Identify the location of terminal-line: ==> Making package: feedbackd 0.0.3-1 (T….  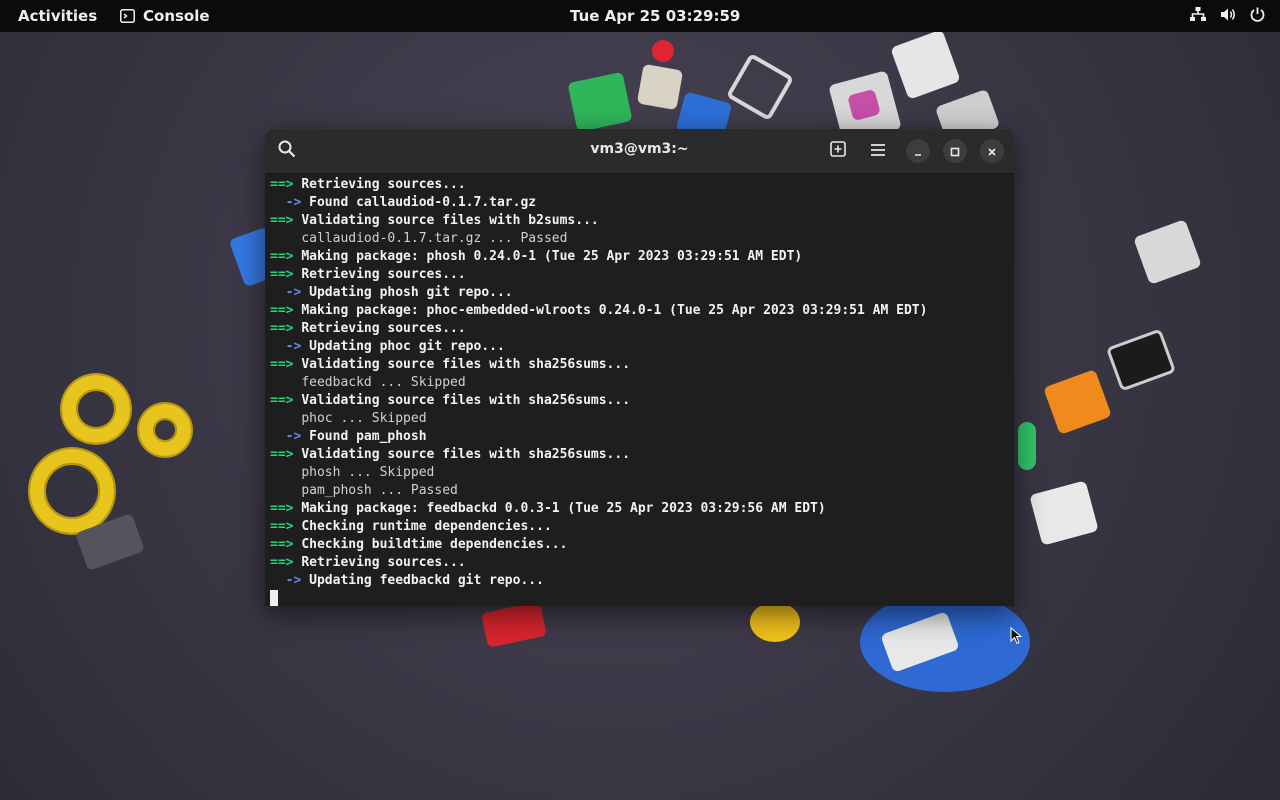
(639, 509).